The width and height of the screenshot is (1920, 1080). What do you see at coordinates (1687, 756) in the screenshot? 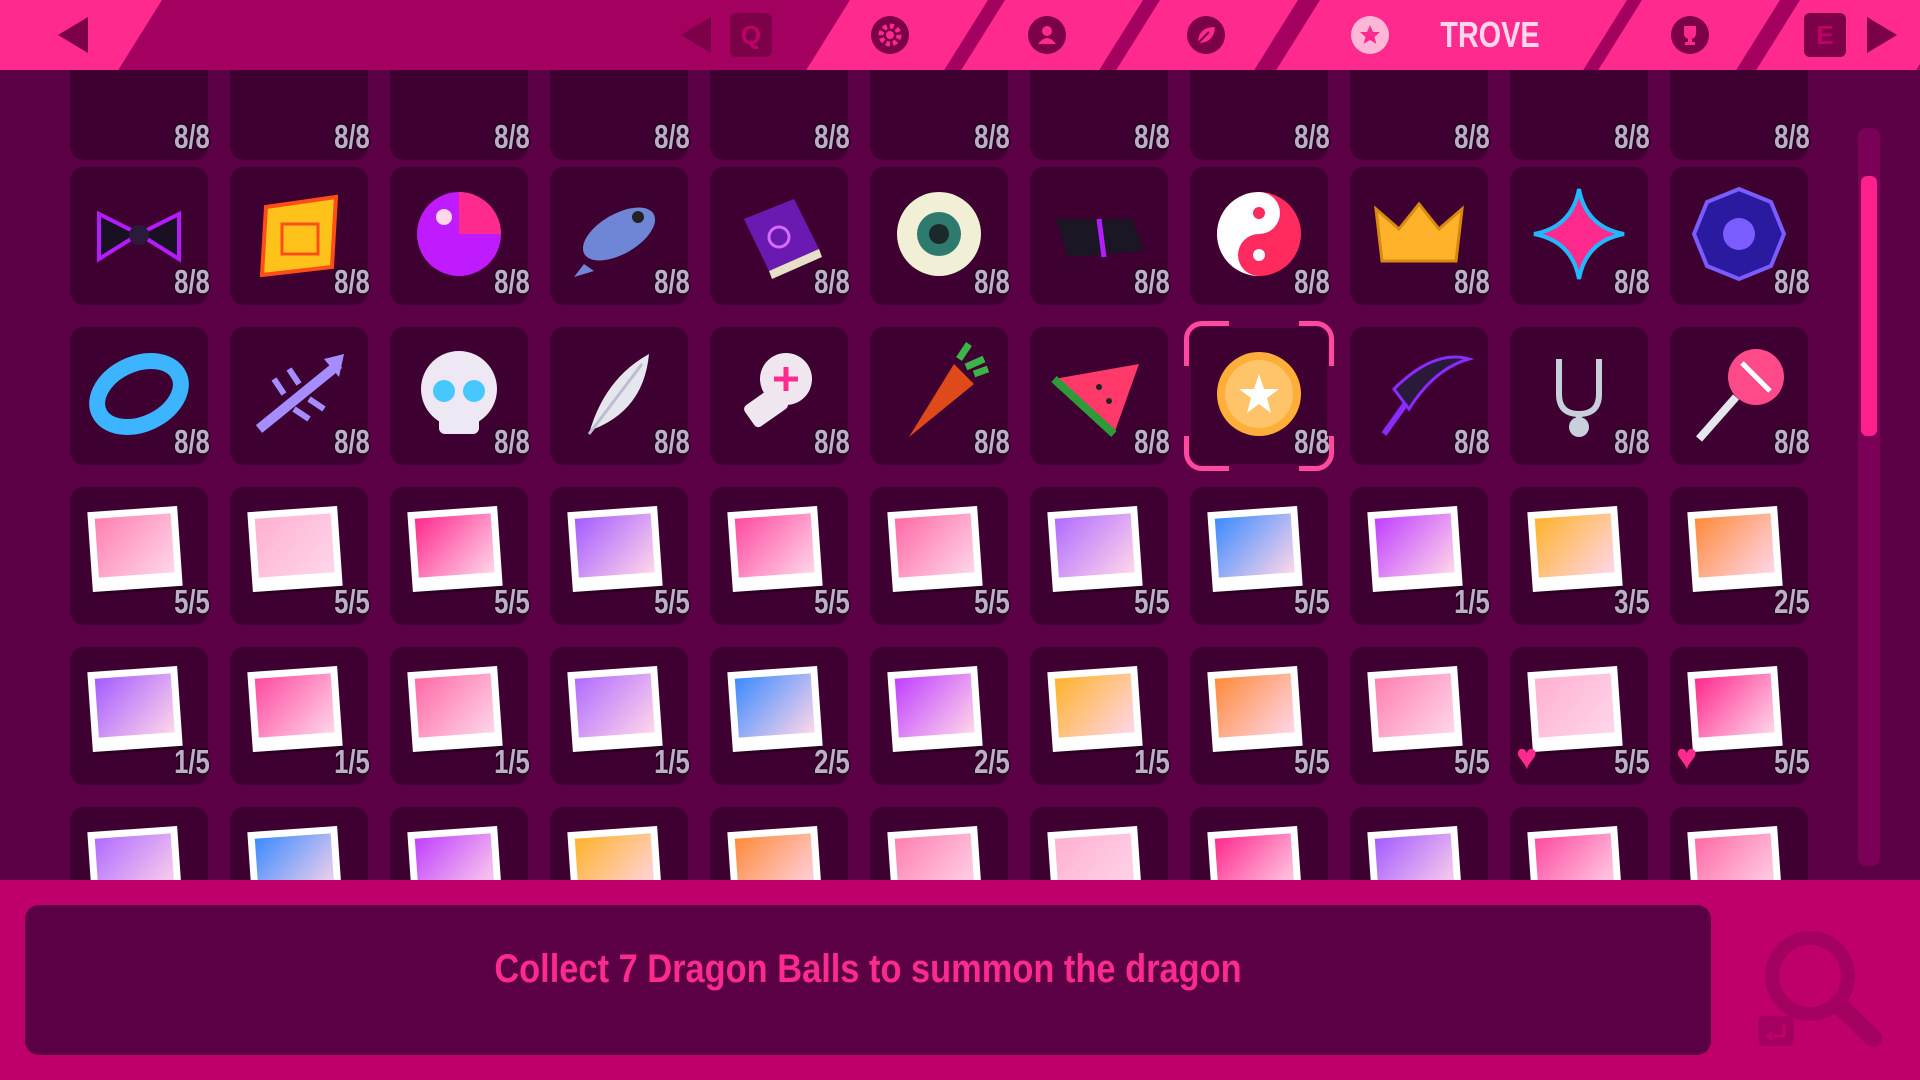
I see `favorite-heart-icon: ♥` at bounding box center [1687, 756].